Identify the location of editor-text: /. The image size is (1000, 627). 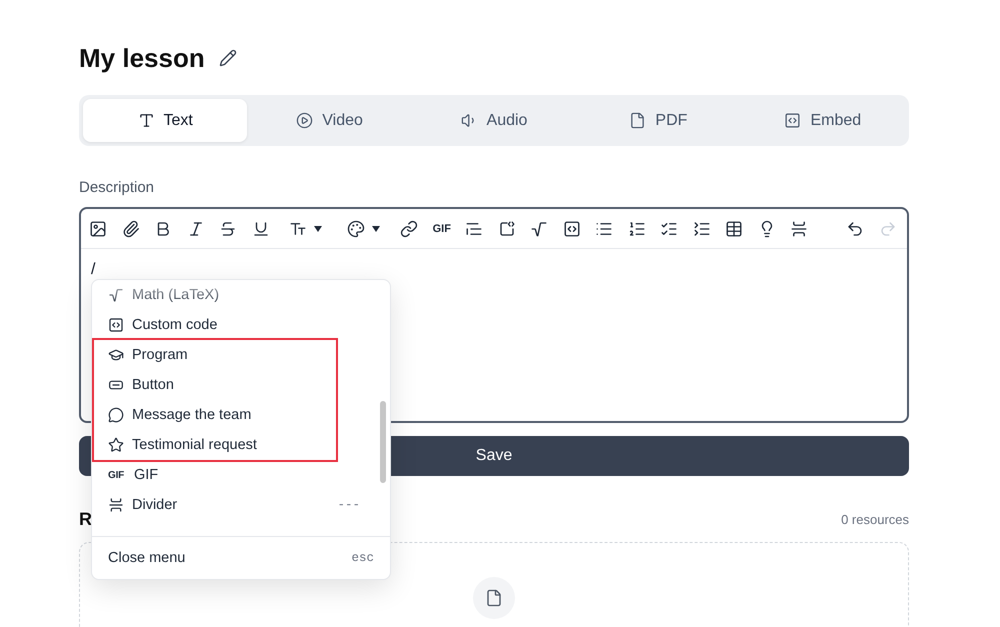
(93, 269).